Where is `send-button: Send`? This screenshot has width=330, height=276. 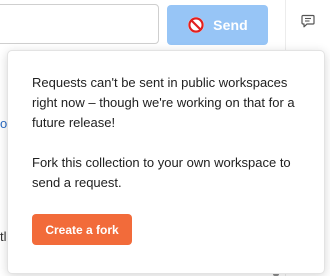
send-button: Send is located at coordinates (217, 25).